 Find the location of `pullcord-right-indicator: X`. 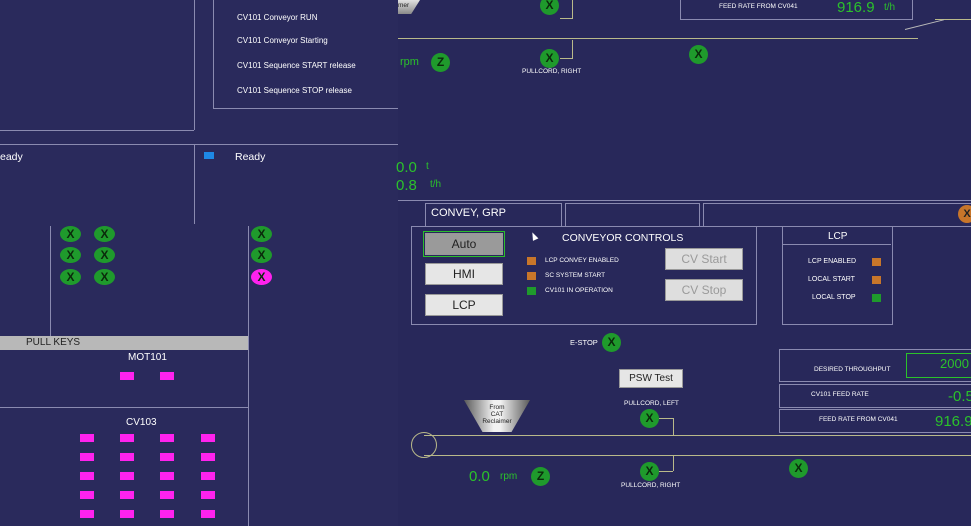

pullcord-right-indicator: X is located at coordinates (649, 471).